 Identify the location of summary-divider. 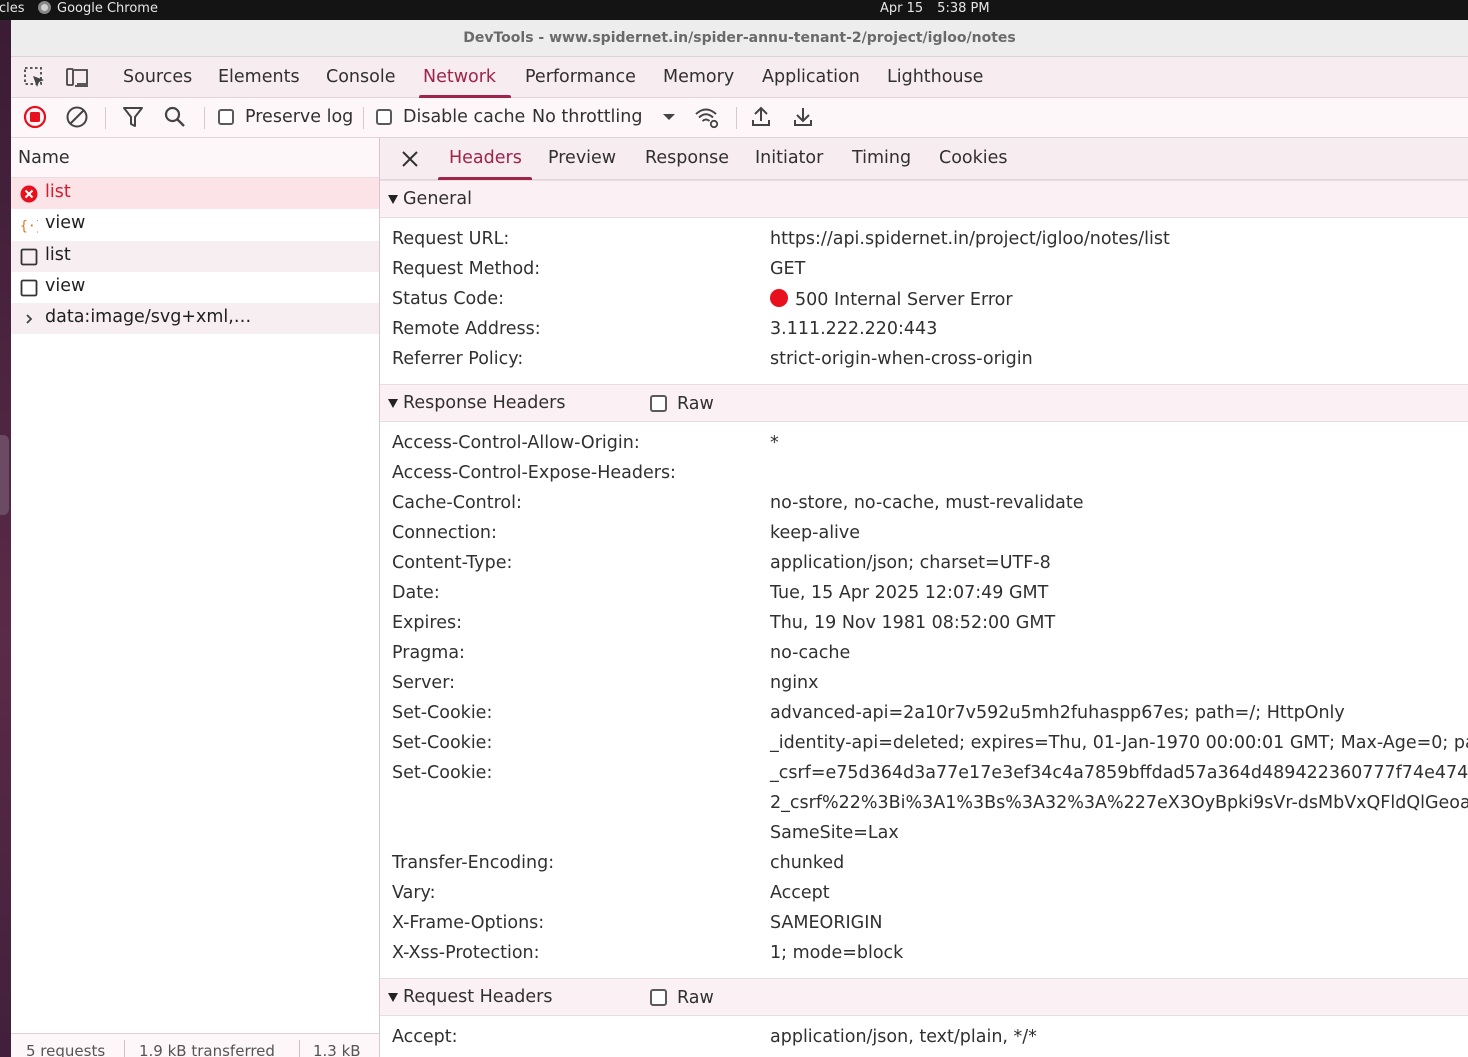
(299, 1048).